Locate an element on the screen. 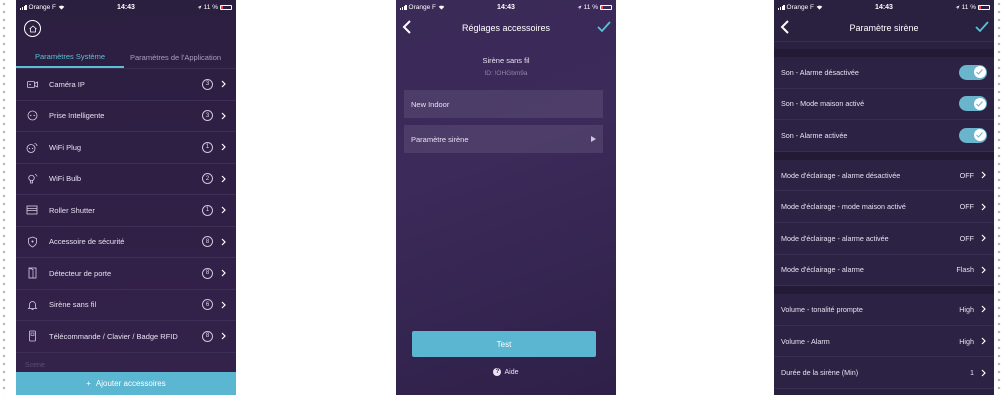  setting-sound-alarm-on: Son - Alarme activée is located at coordinates (884, 136).